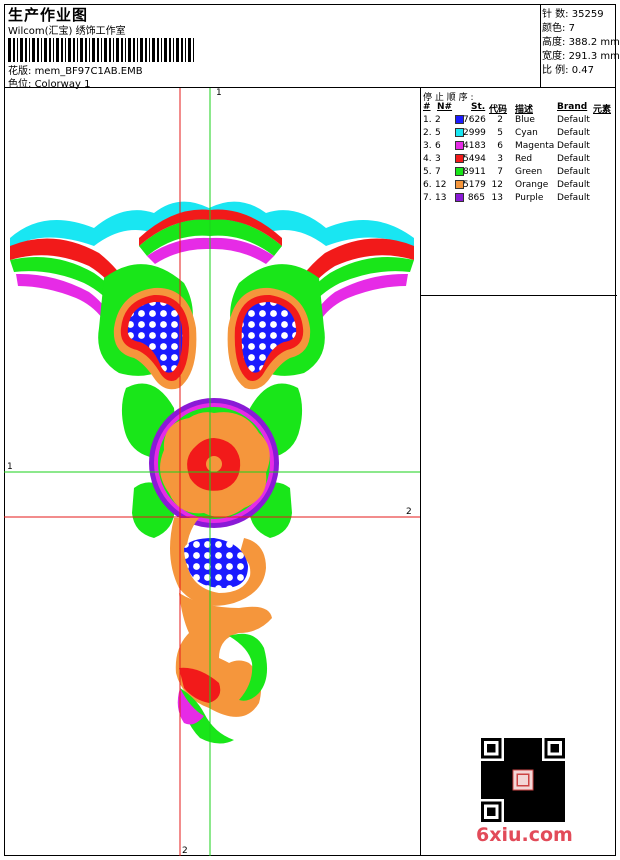 This screenshot has width=620, height=860. I want to click on col-stitches: St., so click(478, 107).